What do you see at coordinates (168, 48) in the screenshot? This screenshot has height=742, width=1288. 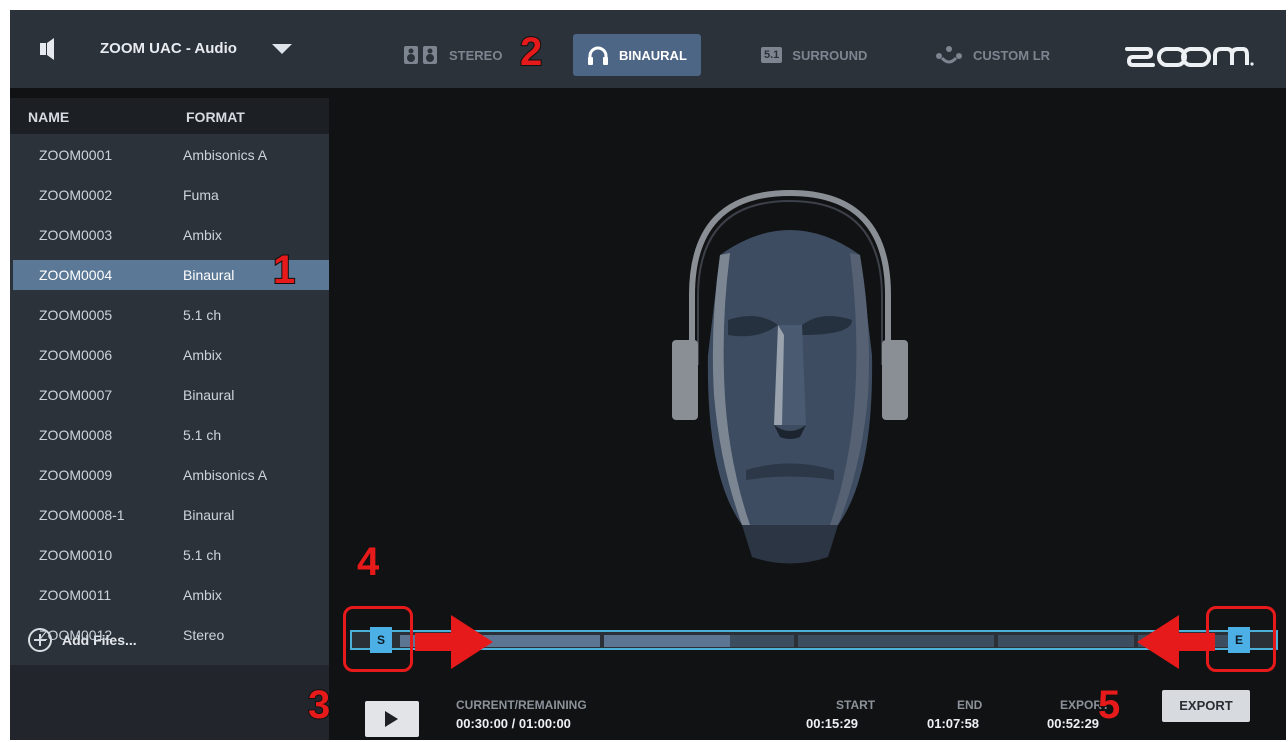 I see `device-selector: ZOOM UAC - Audio` at bounding box center [168, 48].